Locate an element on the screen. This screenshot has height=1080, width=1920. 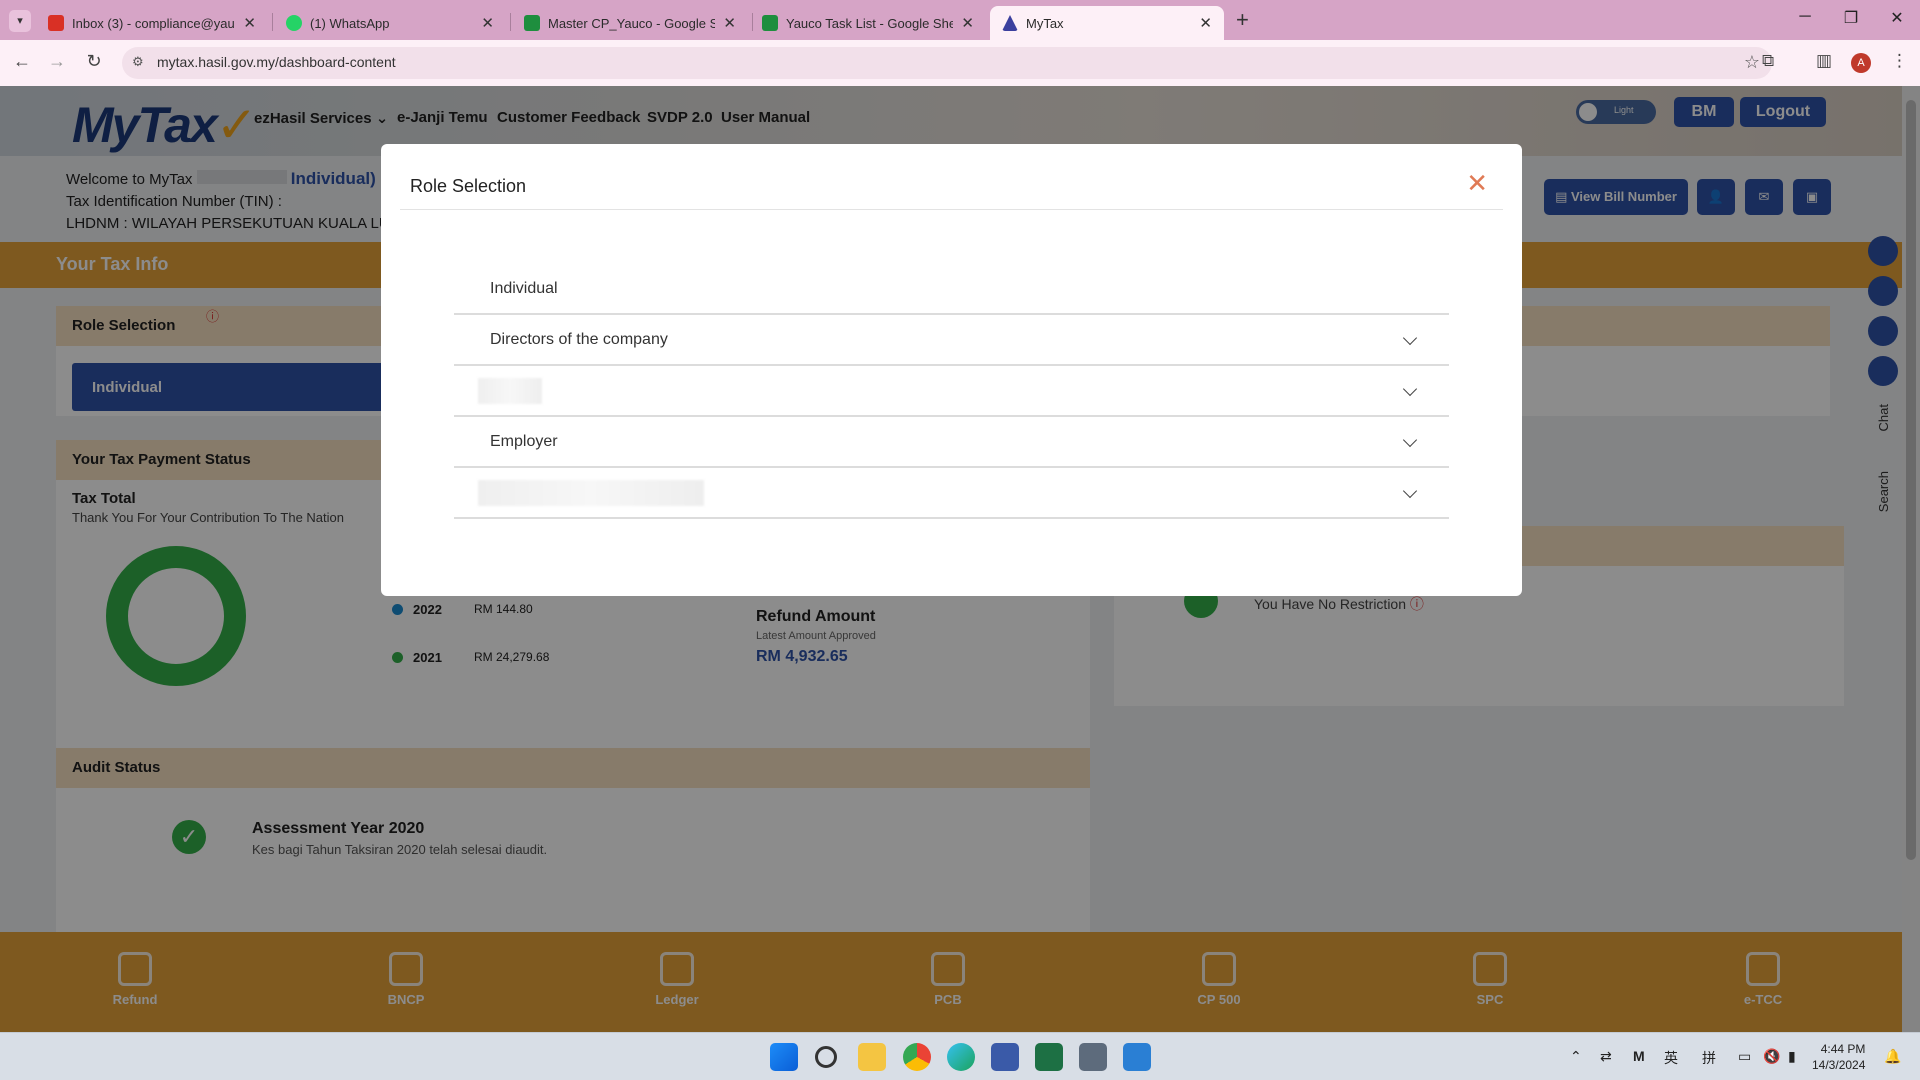
file-explorer-icon is located at coordinates (872, 1057).